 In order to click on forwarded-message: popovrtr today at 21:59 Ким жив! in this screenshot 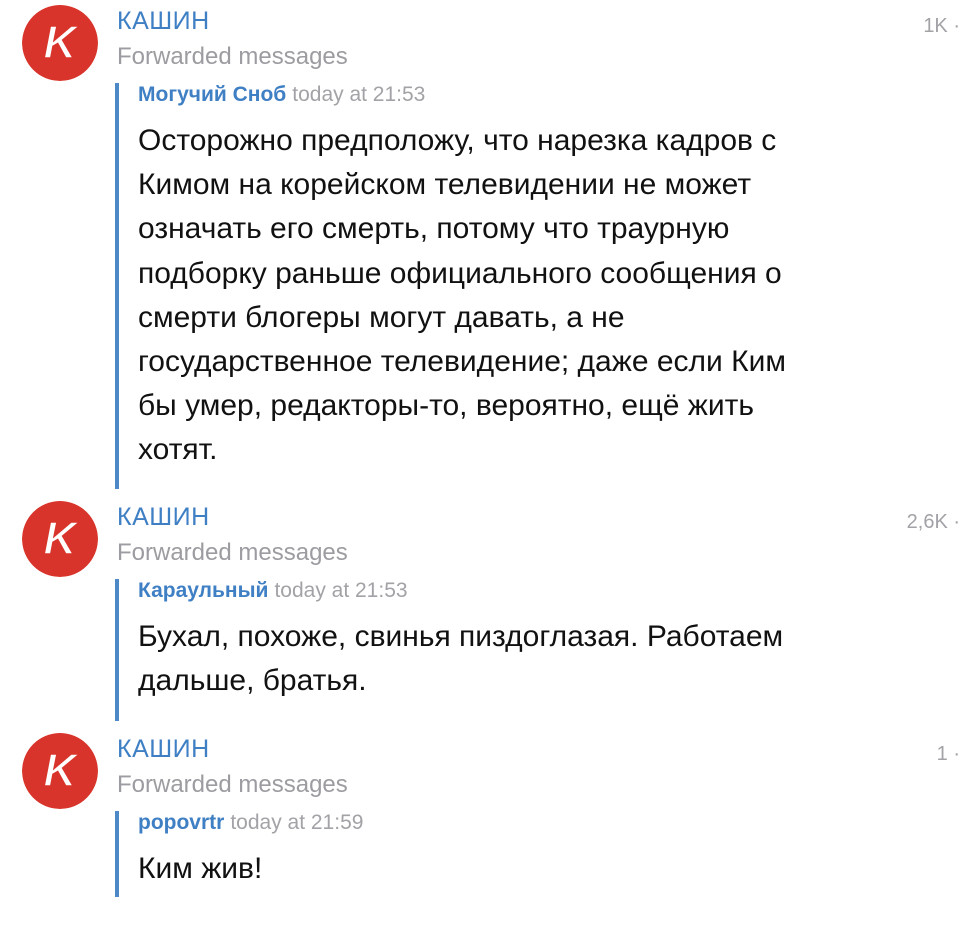, I will do `click(506, 854)`.